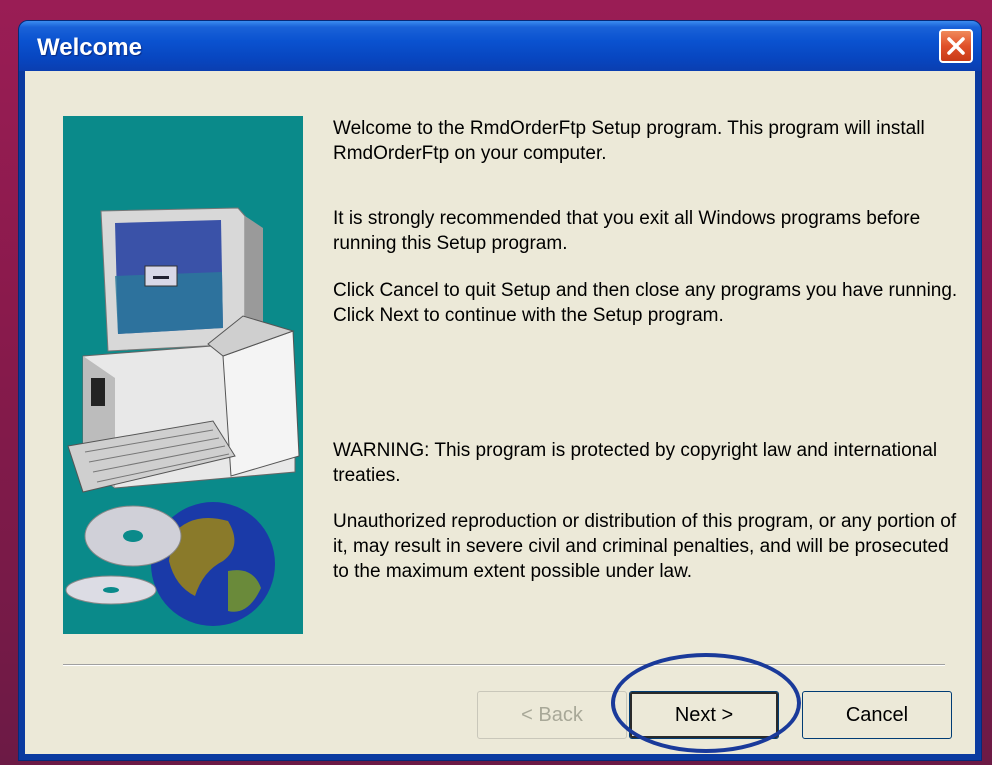 The image size is (992, 765). Describe the element at coordinates (182, 416) in the screenshot. I see `computer-setup-illustration` at that location.